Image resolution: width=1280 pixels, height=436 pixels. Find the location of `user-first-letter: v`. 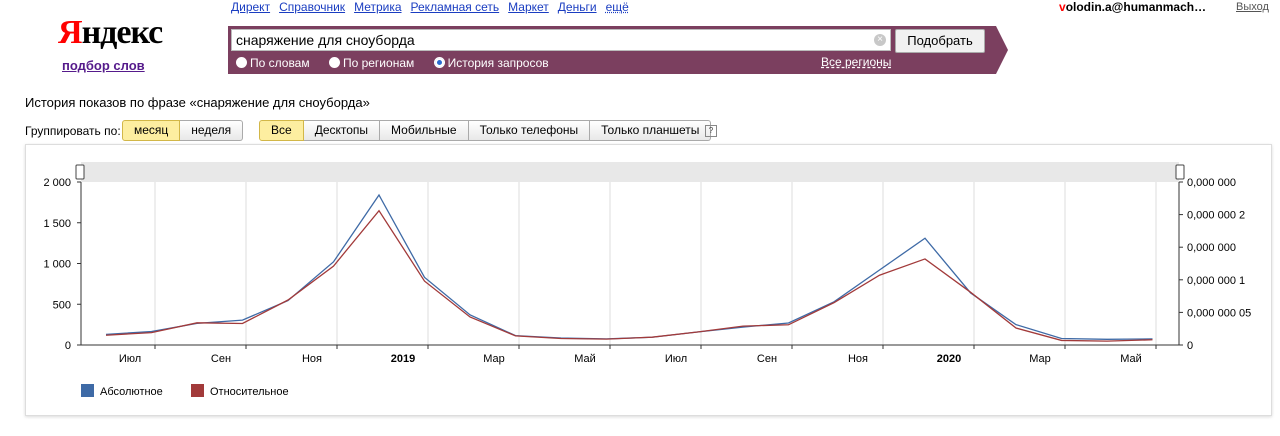

user-first-letter: v is located at coordinates (1062, 7).